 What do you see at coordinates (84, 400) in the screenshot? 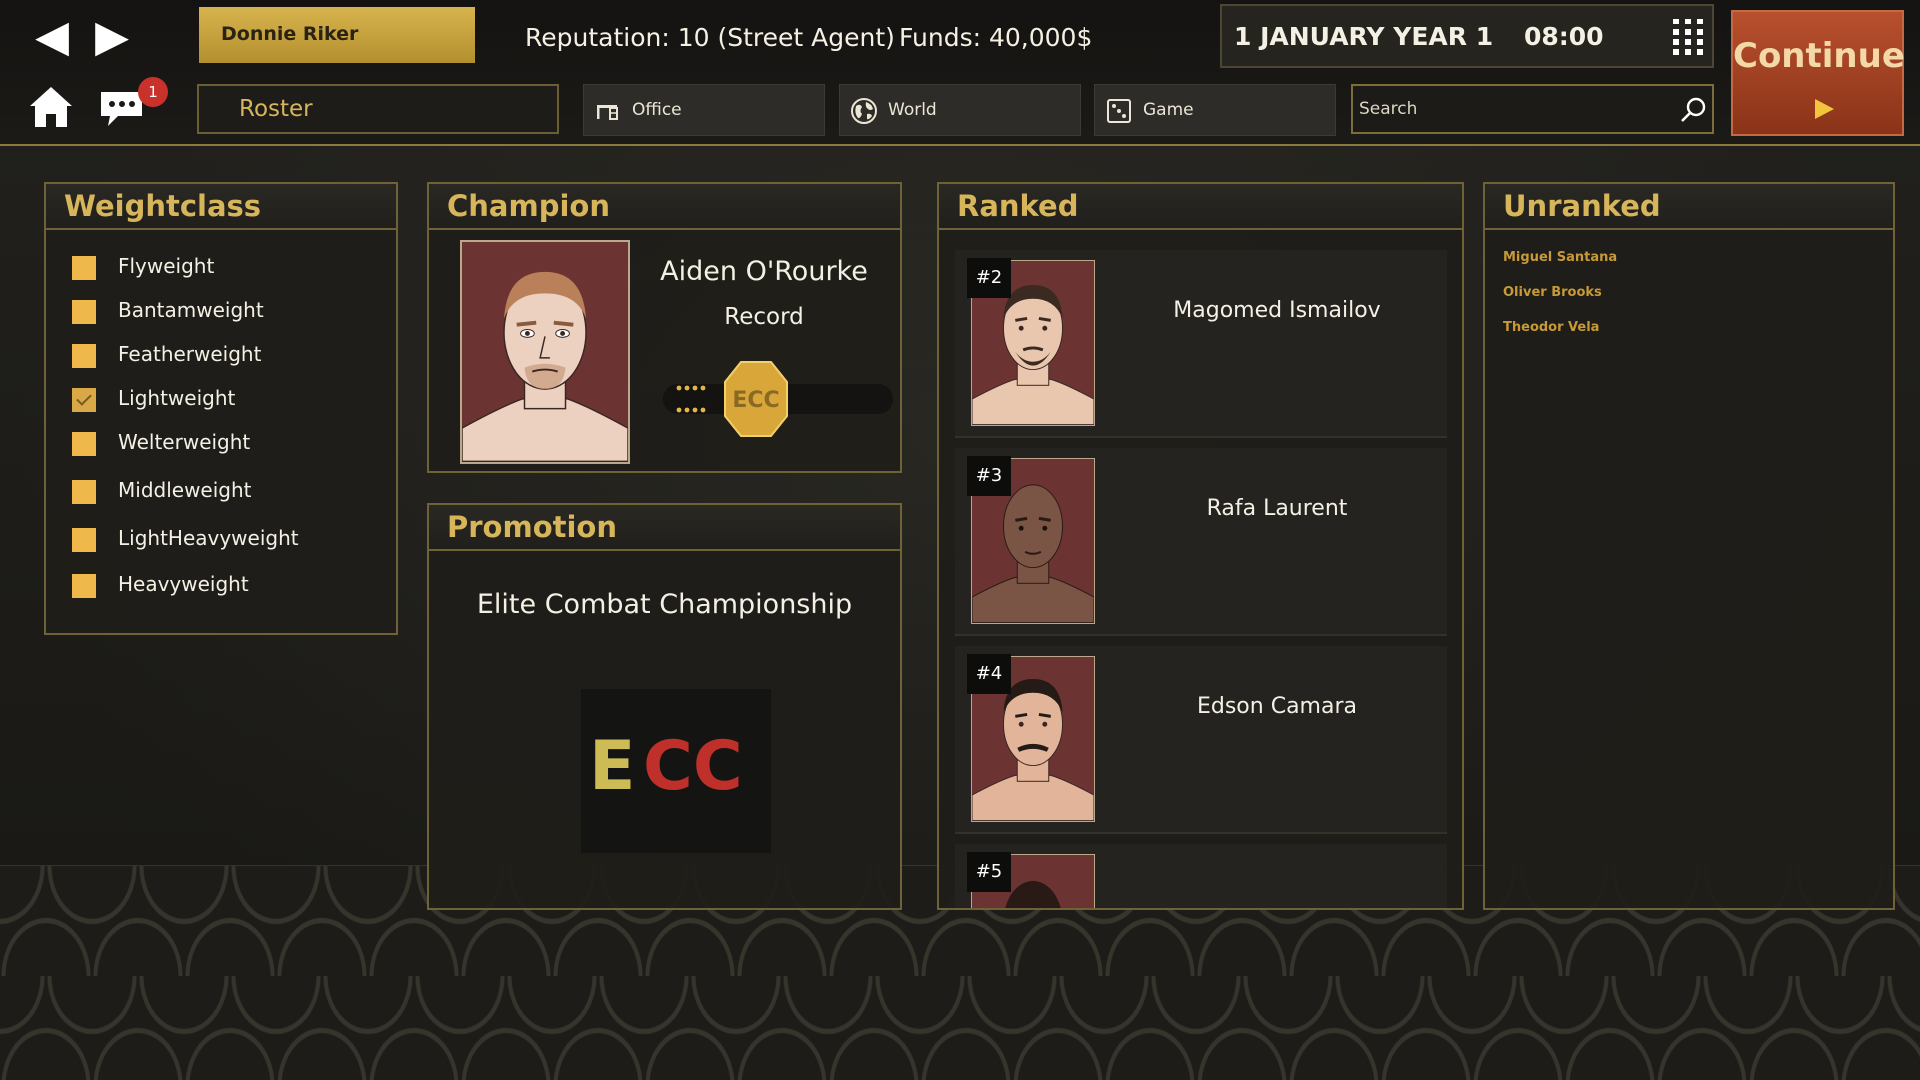
I see `checkbox-checked` at bounding box center [84, 400].